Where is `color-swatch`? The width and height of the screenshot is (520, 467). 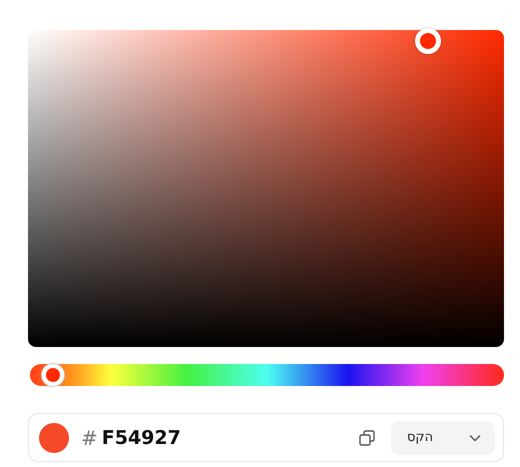 color-swatch is located at coordinates (54, 437).